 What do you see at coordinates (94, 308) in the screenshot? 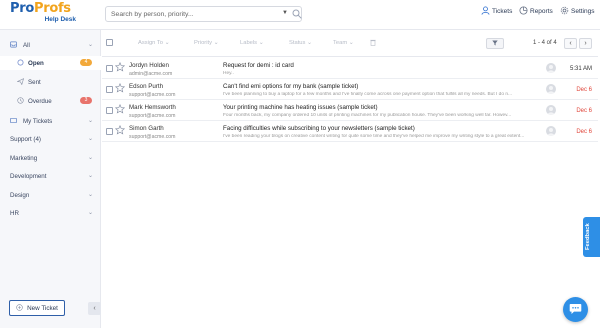
I see `collapse-sidebar-button: ‹` at bounding box center [94, 308].